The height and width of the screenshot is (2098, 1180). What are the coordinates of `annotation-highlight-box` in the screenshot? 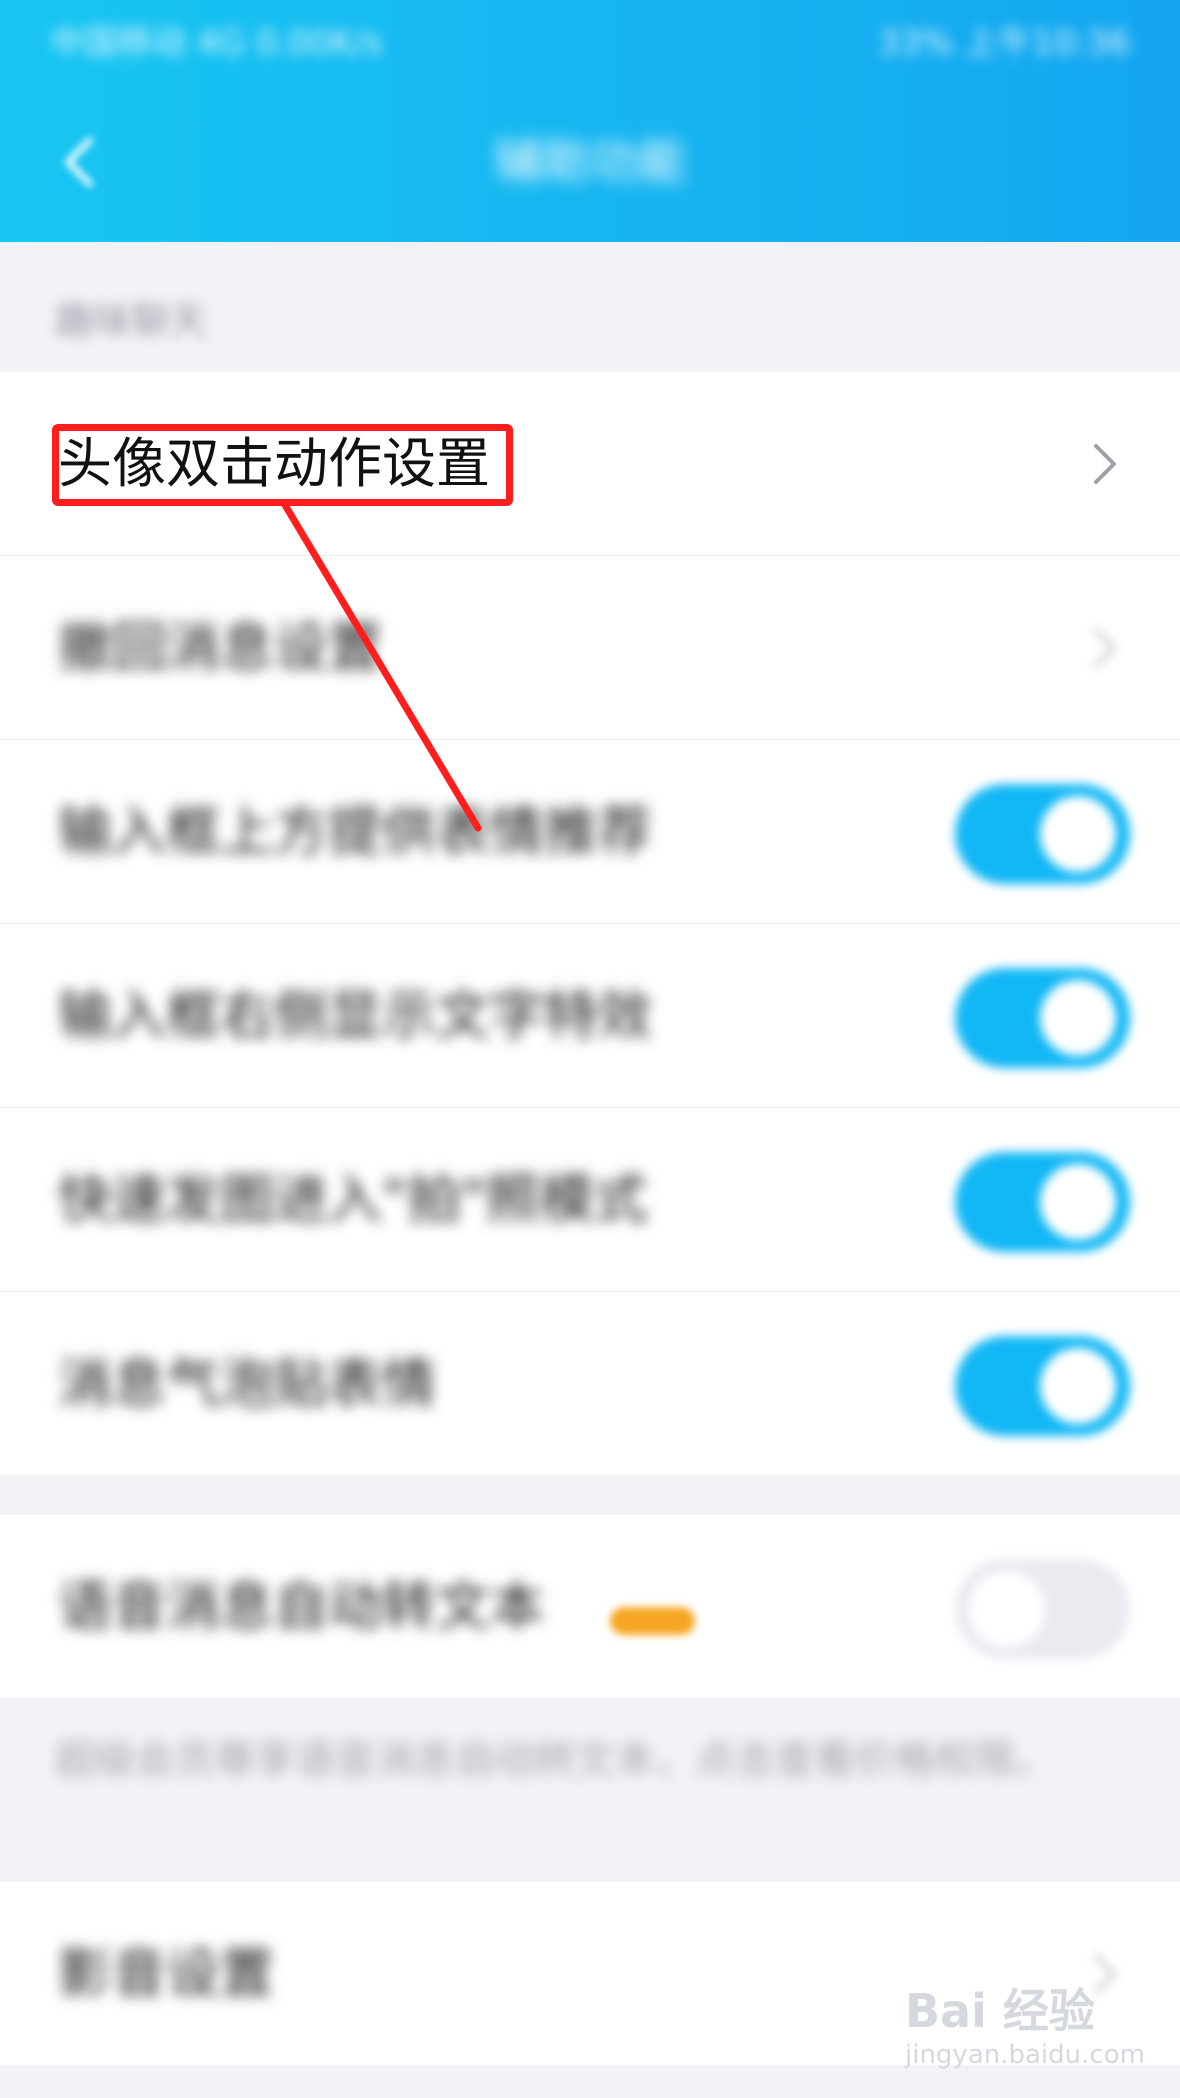 It's located at (282, 465).